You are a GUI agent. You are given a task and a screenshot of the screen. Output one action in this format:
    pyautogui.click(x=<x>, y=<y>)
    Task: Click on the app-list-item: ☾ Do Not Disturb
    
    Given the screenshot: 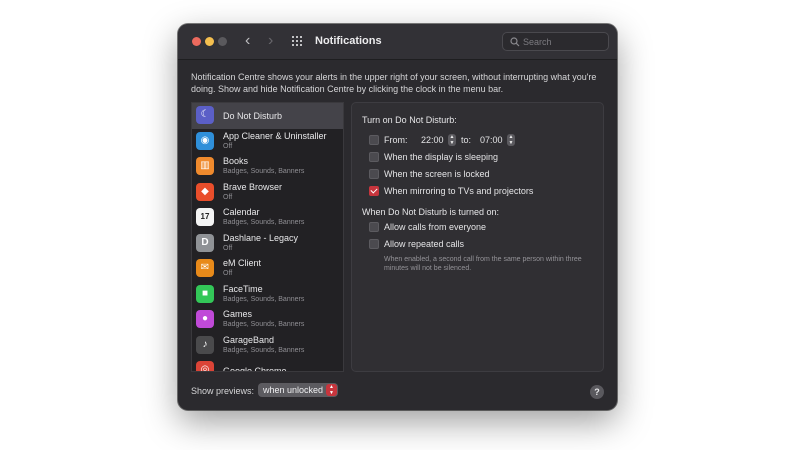 What is the action you would take?
    pyautogui.click(x=267, y=116)
    